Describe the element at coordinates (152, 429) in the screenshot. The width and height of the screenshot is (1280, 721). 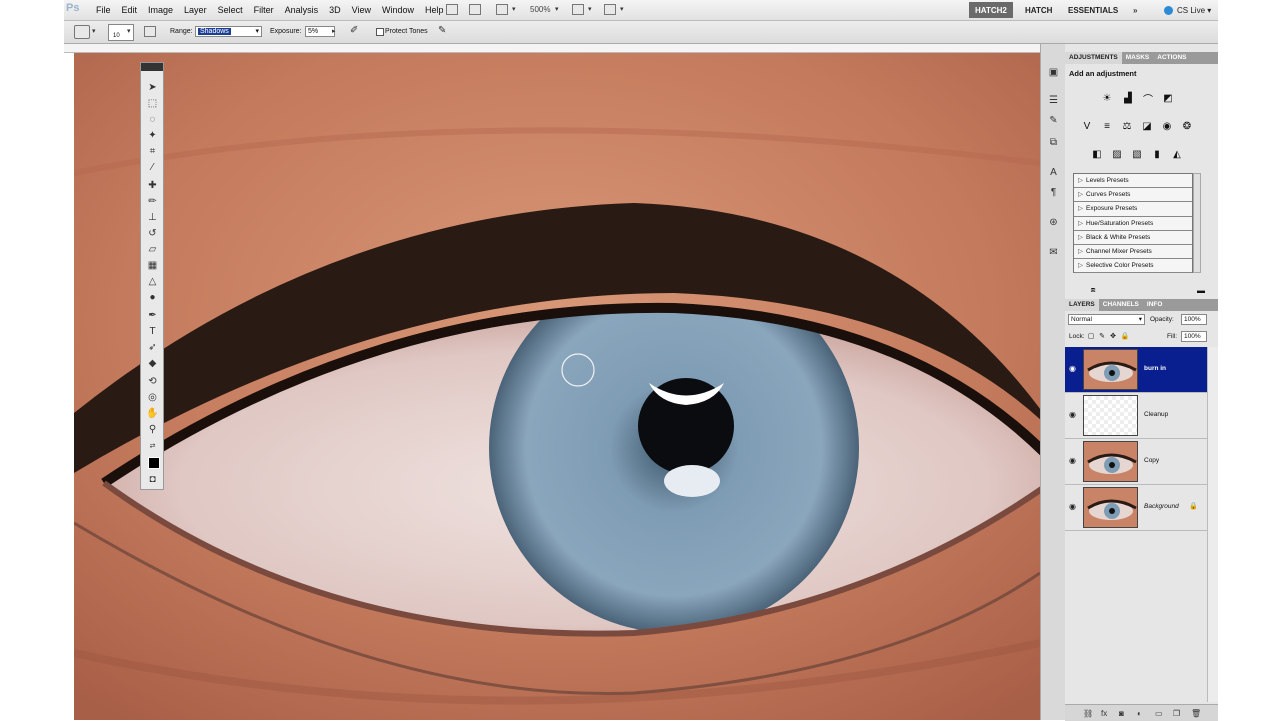
I see `zoom-tool-icon: ⚲` at that location.